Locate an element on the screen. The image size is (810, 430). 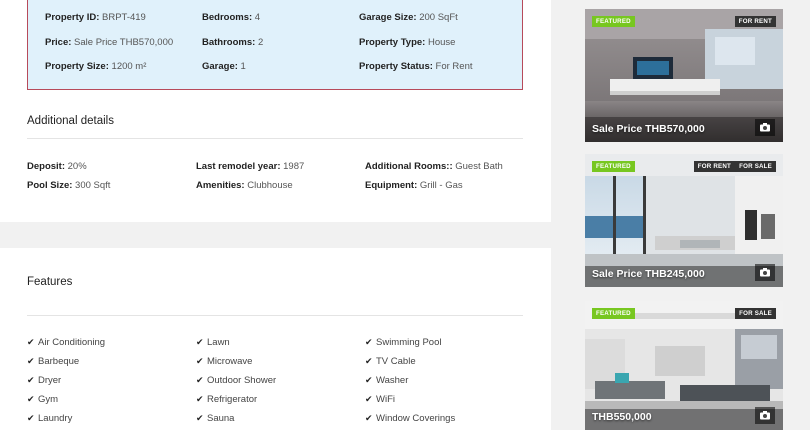
property-status: Property Status: For Rent is located at coordinates (416, 66).